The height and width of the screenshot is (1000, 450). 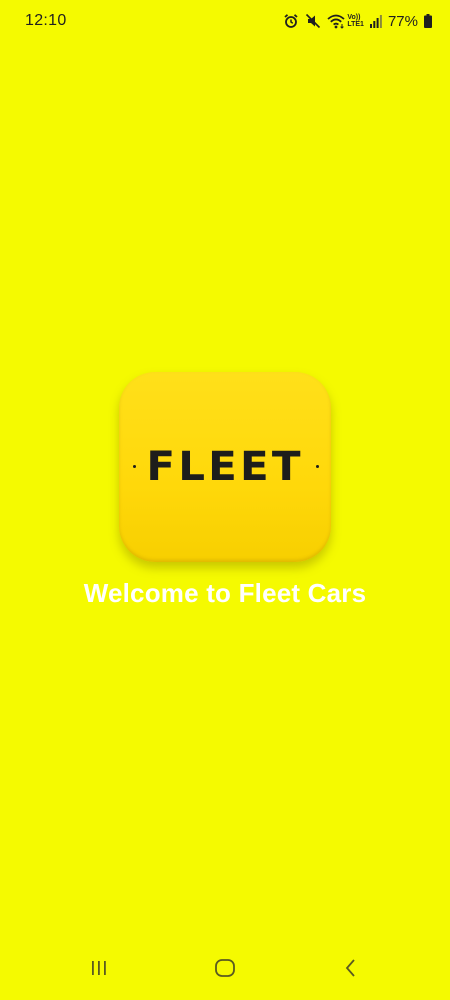 What do you see at coordinates (375, 21) in the screenshot?
I see `signal-icon` at bounding box center [375, 21].